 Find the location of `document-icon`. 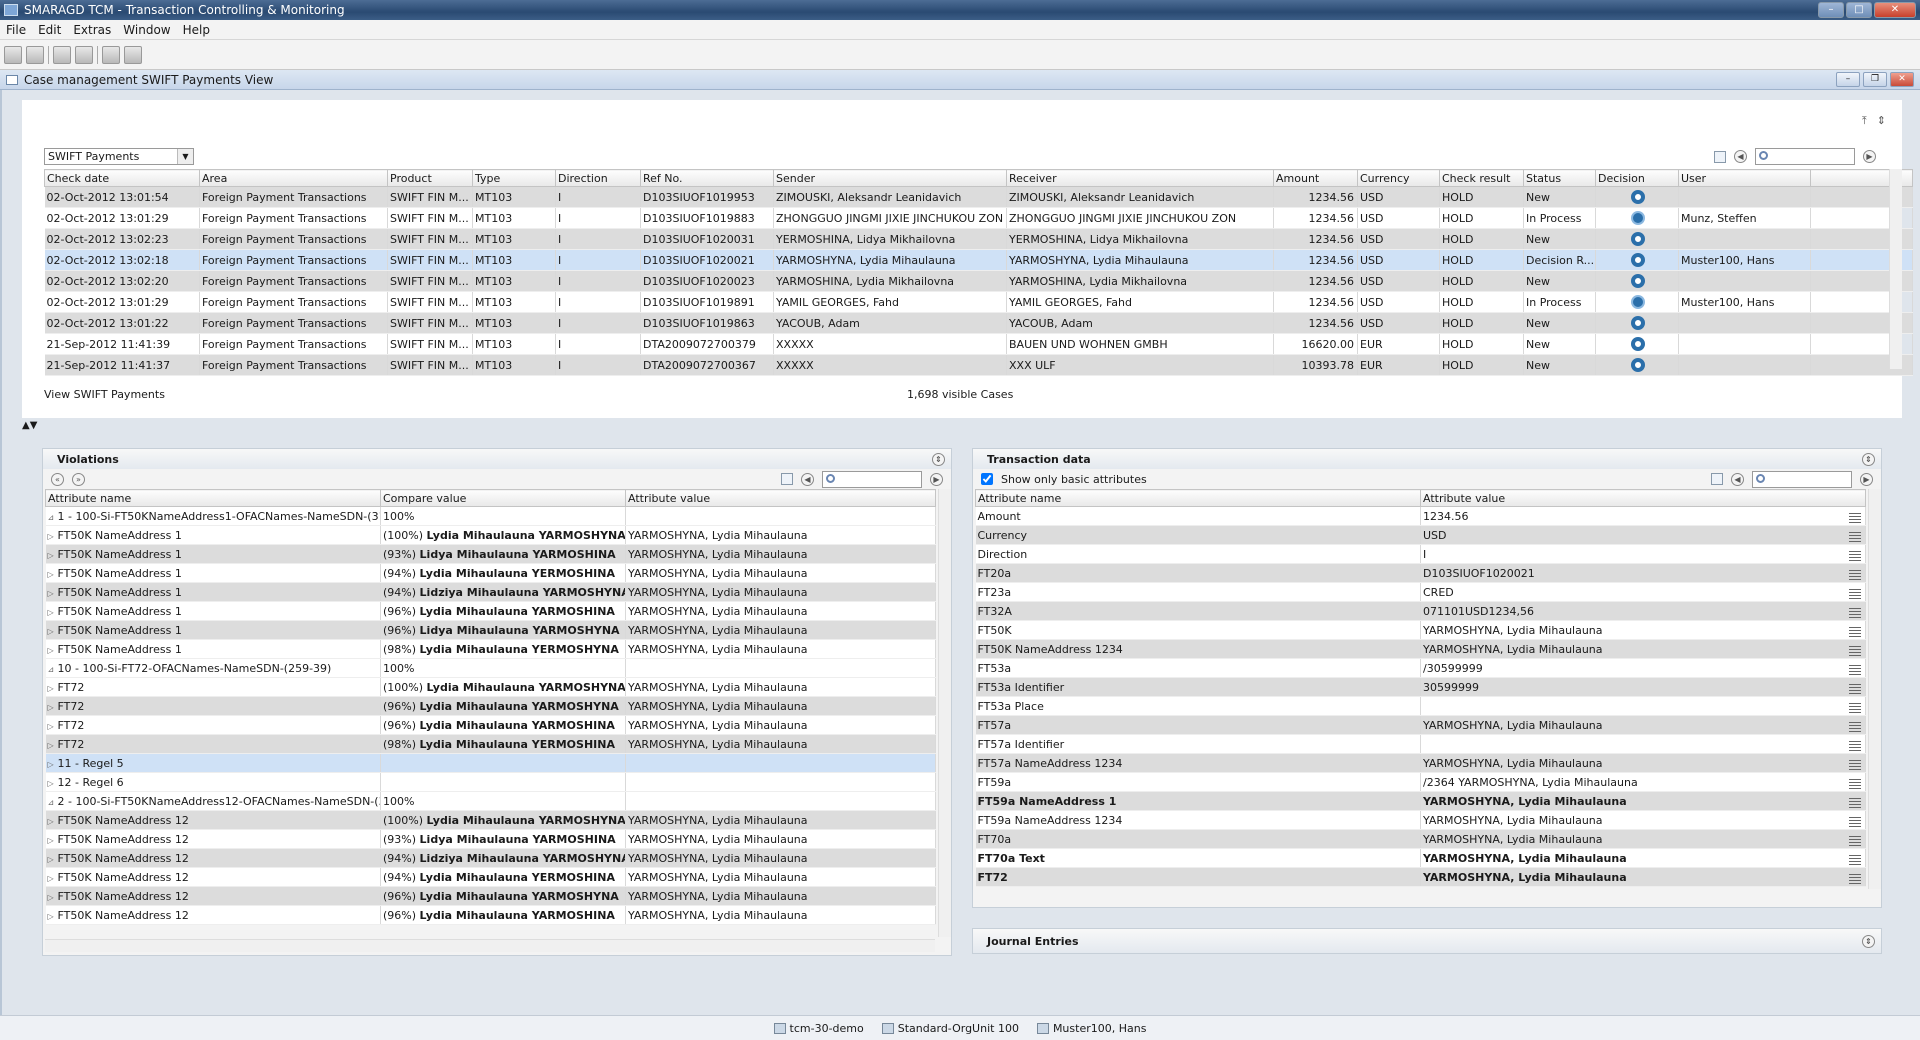

document-icon is located at coordinates (84, 54).